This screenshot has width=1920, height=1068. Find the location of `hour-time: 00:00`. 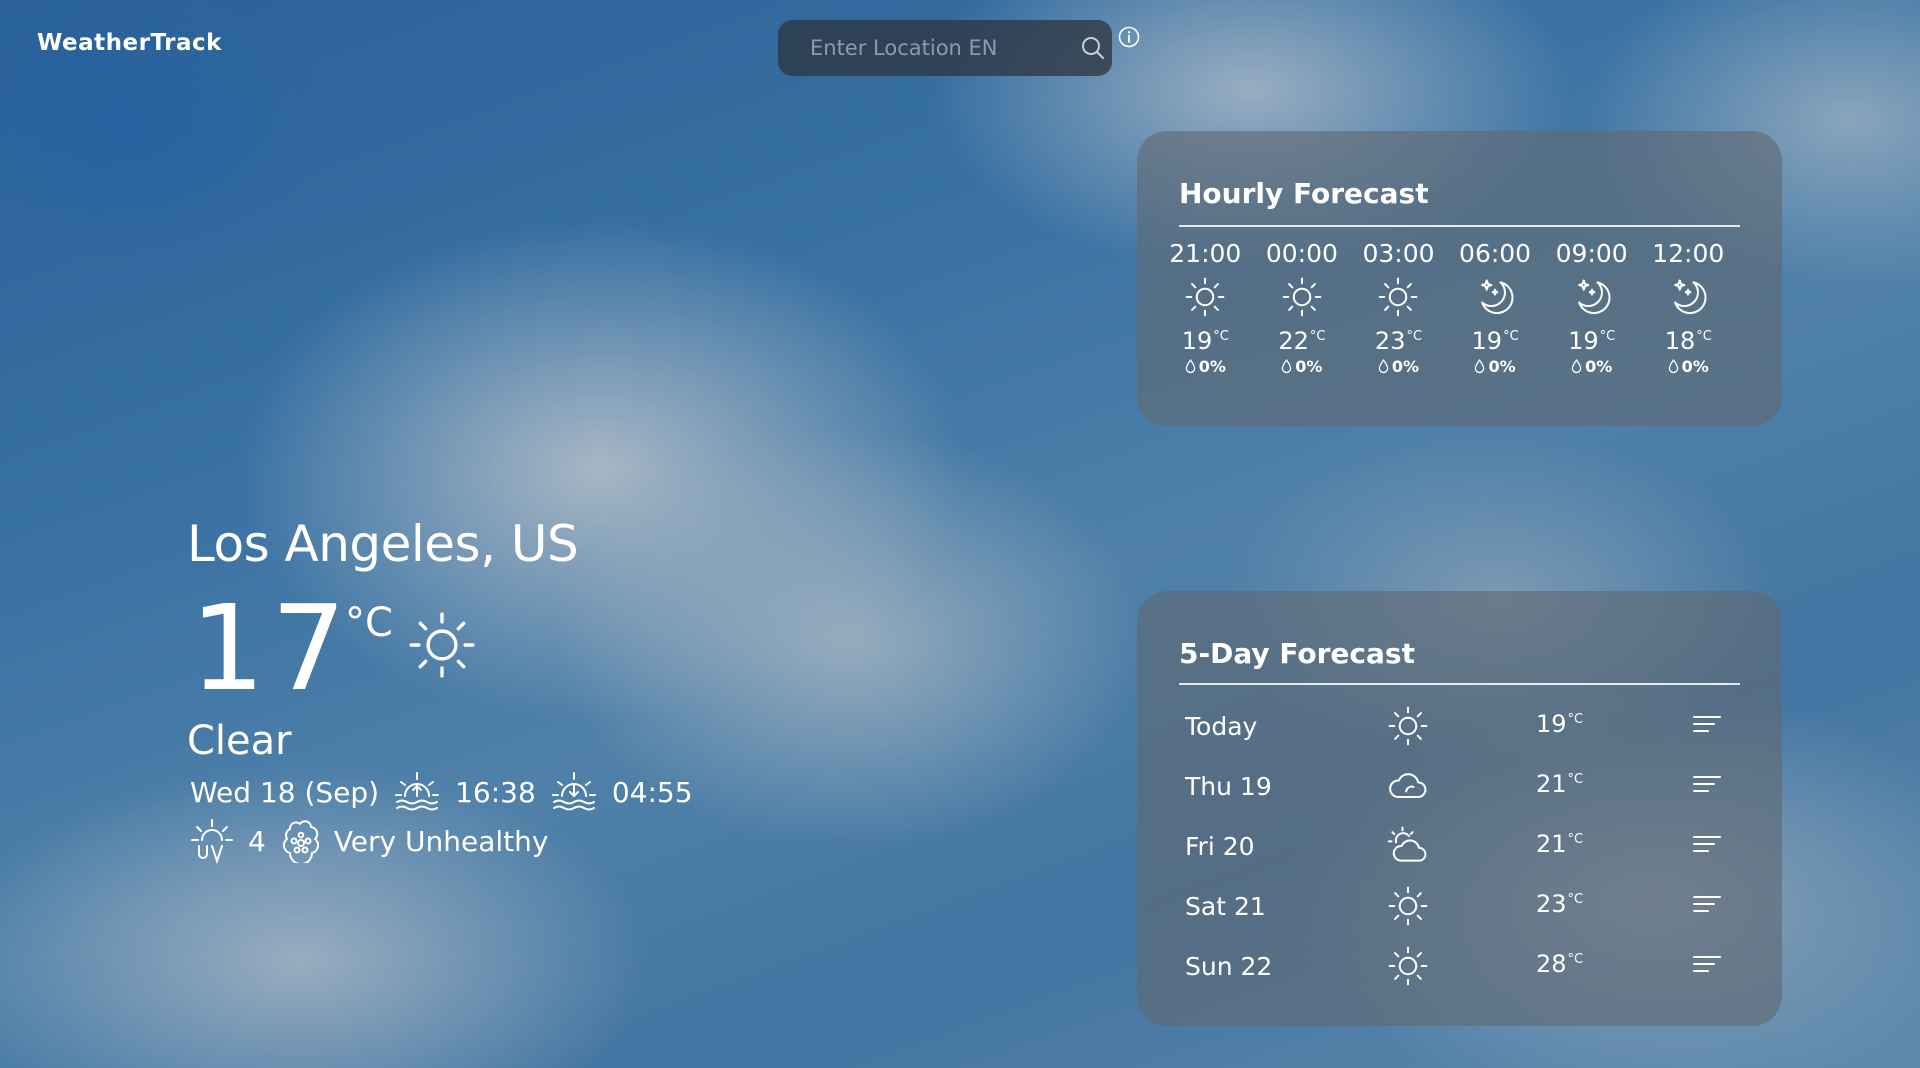

hour-time: 00:00 is located at coordinates (1301, 253).